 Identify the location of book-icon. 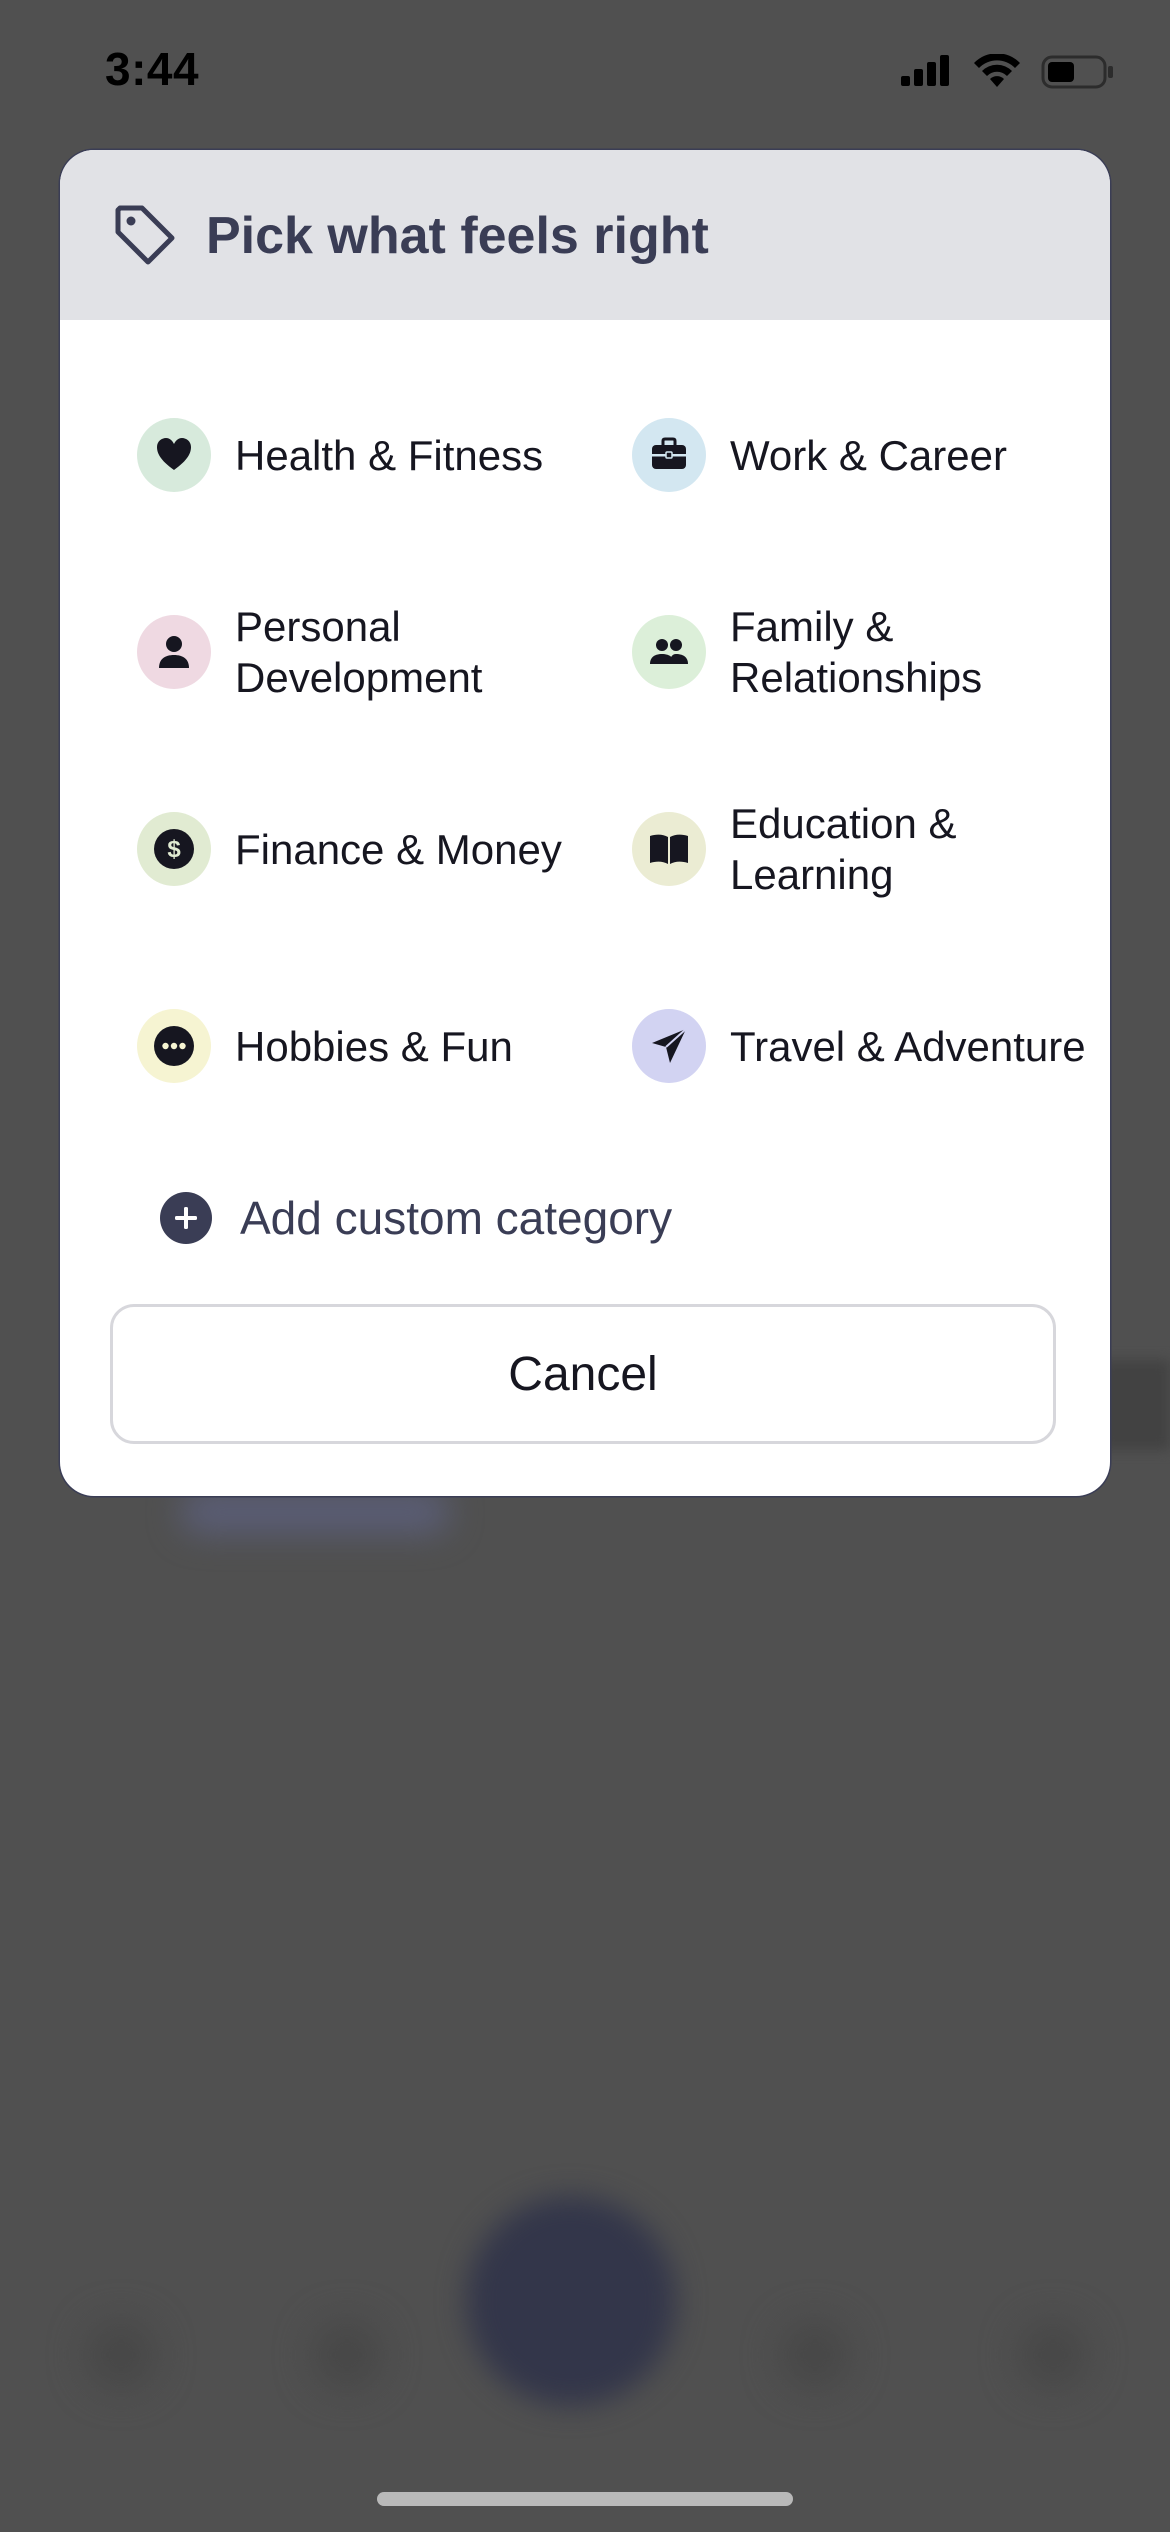
(669, 849).